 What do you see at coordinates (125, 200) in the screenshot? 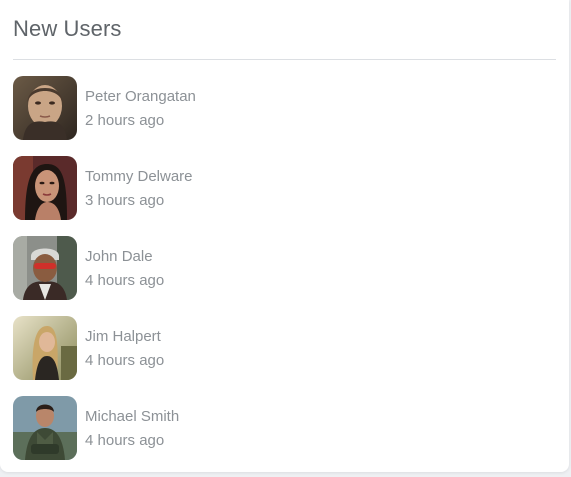
I see `user-joined-time: 3 hours ago` at bounding box center [125, 200].